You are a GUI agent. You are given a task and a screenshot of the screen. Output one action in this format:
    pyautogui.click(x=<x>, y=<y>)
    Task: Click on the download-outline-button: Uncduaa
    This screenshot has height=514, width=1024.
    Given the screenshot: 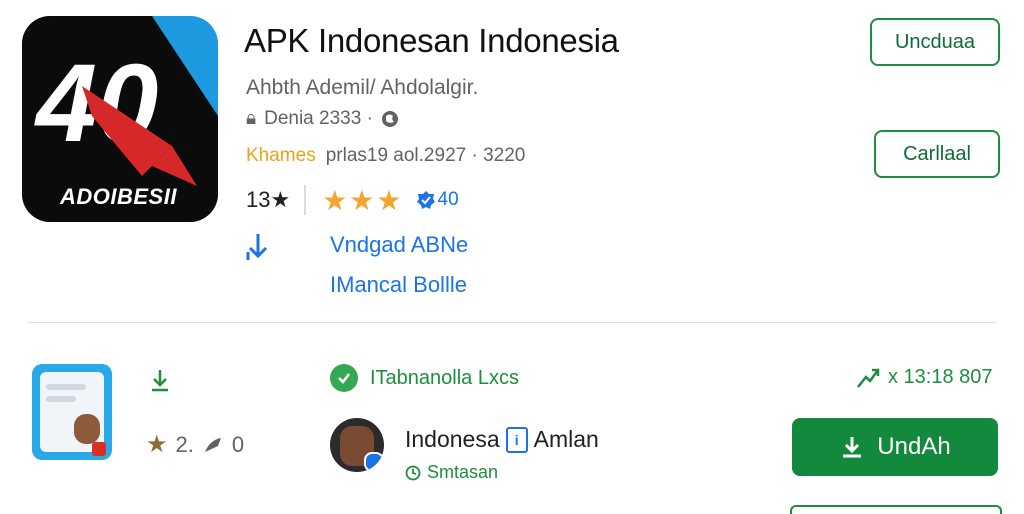 What is the action you would take?
    pyautogui.click(x=935, y=42)
    